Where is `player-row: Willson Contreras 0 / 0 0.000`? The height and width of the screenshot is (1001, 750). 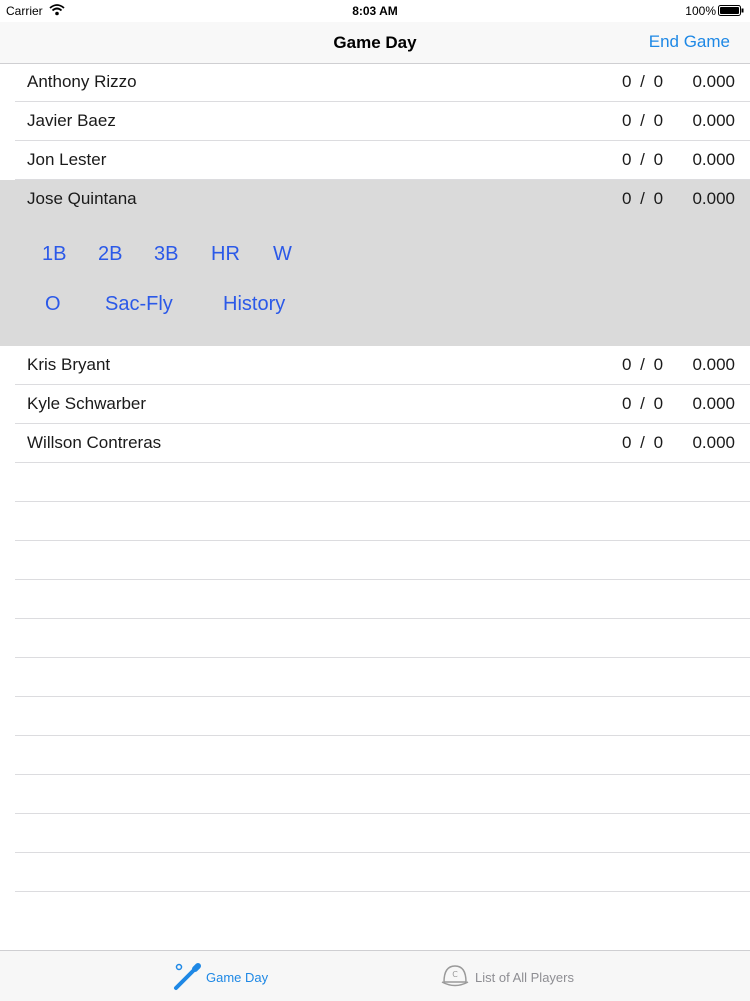 player-row: Willson Contreras 0 / 0 0.000 is located at coordinates (375, 443).